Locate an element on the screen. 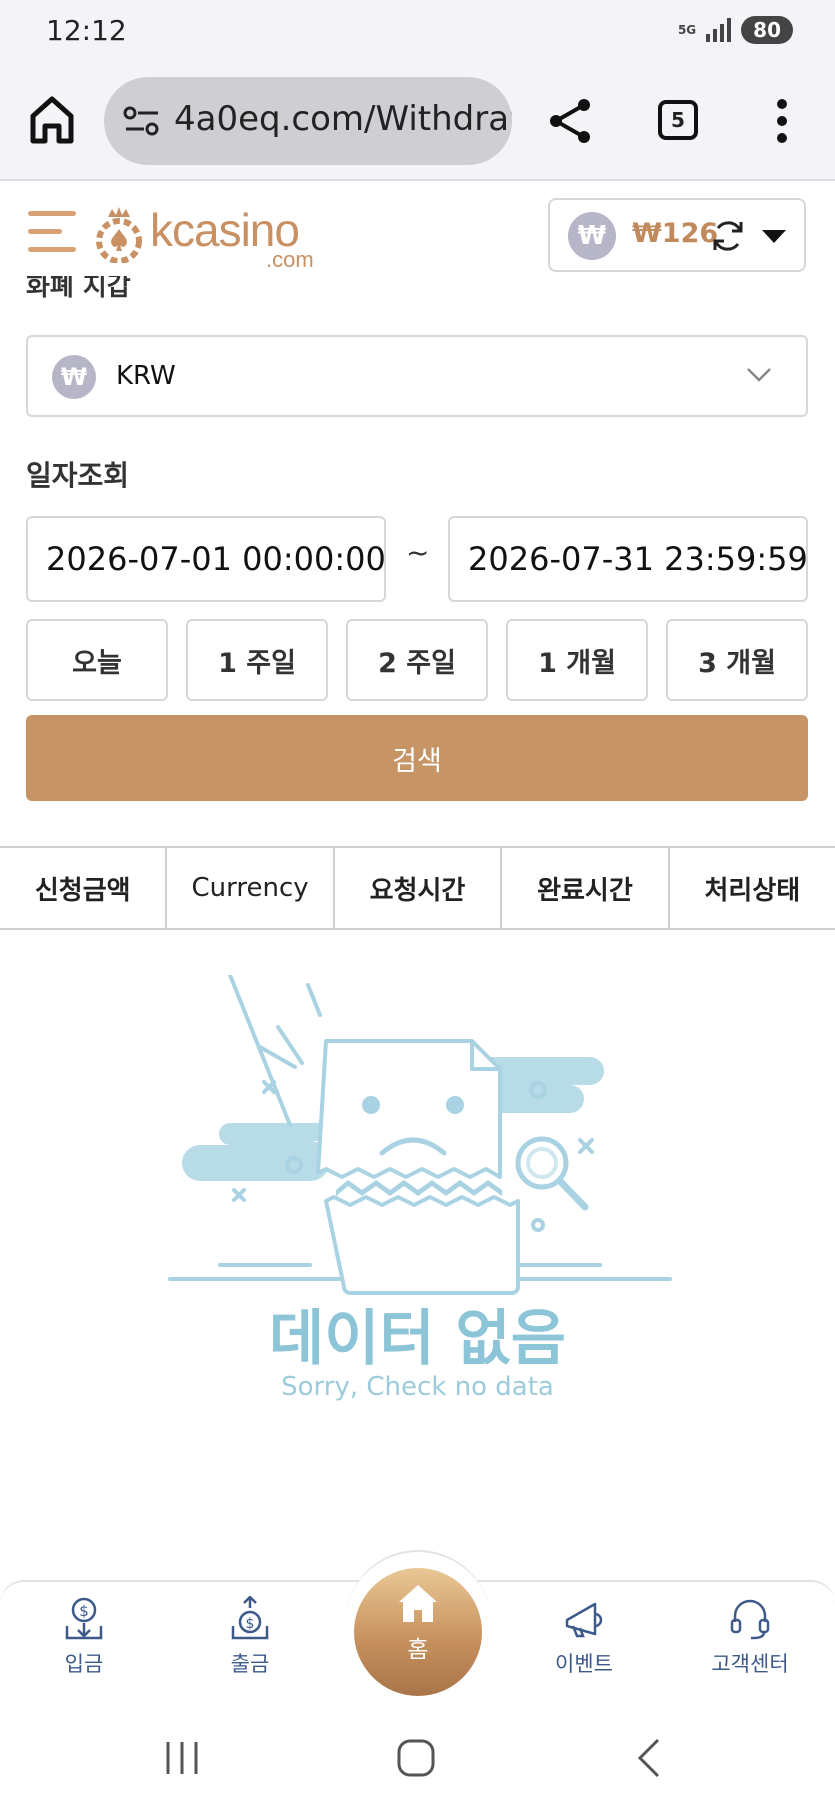  browser-toolbar: 4a0eq.com/Withdraw 5 is located at coordinates (417, 122).